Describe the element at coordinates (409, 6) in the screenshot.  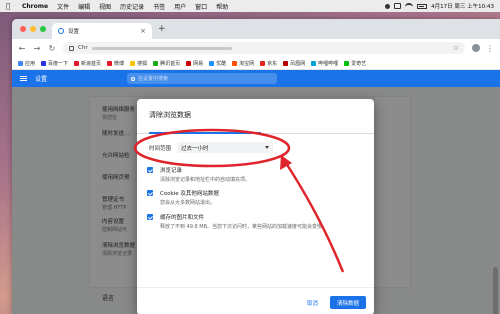
I see `wifi-icon` at that location.